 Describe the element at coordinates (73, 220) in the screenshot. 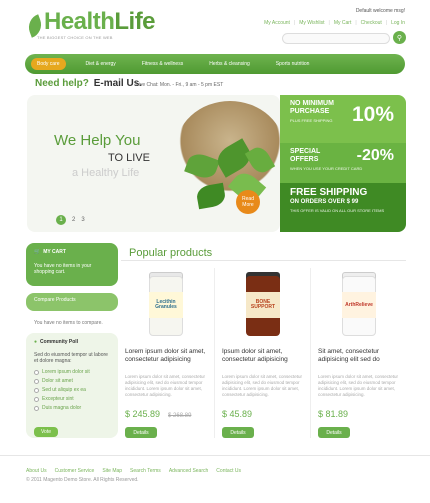

I see `pager-page-2: 2` at that location.